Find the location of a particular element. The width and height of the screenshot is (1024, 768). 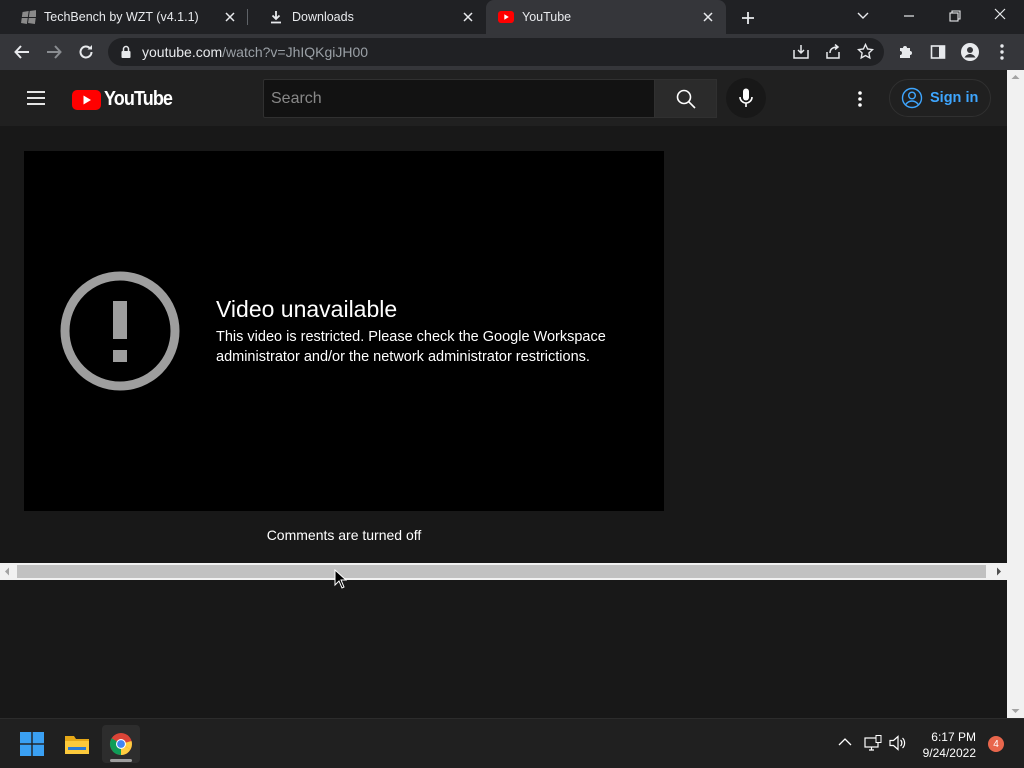

chrome-icon is located at coordinates (121, 744).